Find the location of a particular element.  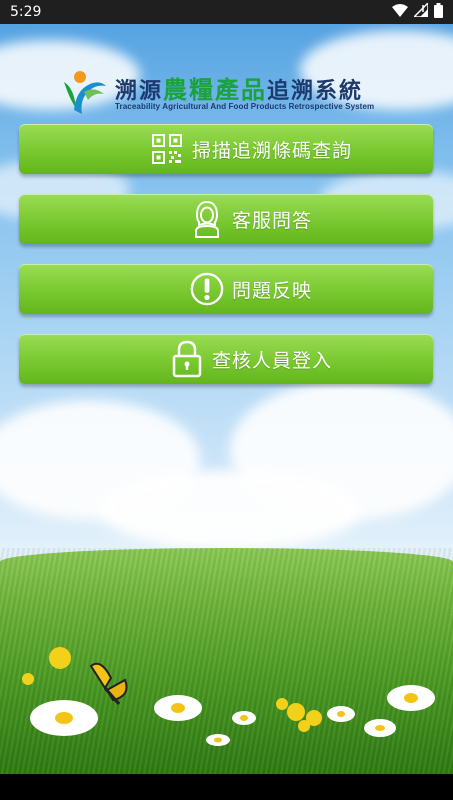

app-title: 溯源 農糧產品 追溯系統 is located at coordinates (239, 87).